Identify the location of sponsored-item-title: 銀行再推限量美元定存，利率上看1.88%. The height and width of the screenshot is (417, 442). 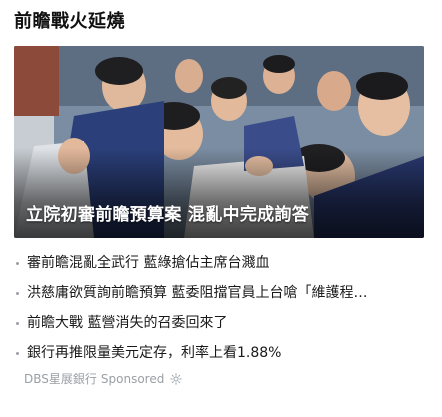
(154, 353).